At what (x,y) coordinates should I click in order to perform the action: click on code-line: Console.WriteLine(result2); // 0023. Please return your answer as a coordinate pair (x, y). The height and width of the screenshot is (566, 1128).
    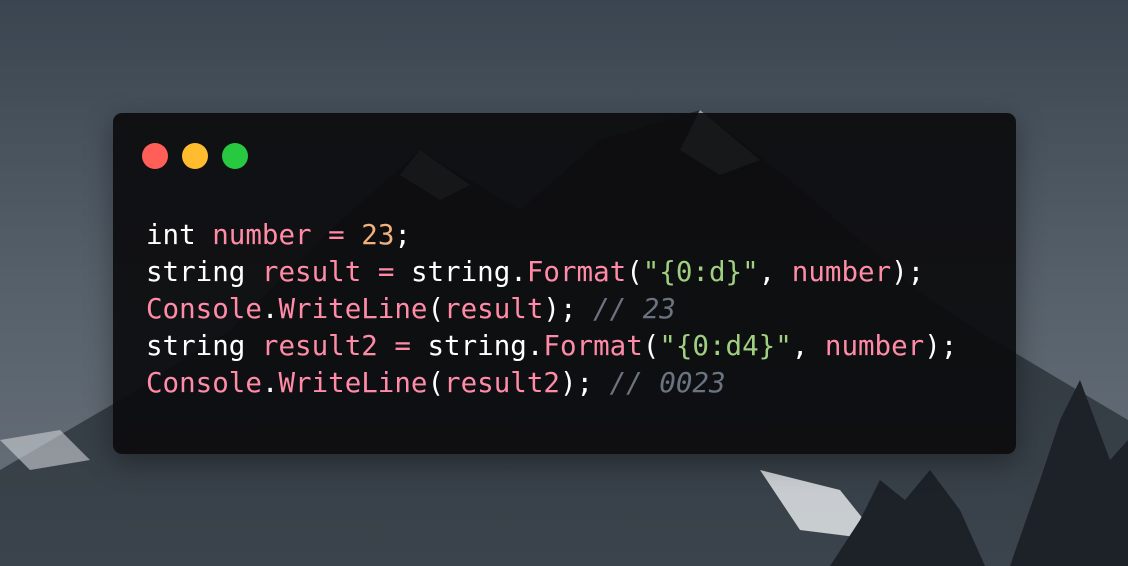
    Looking at the image, I should click on (551, 383).